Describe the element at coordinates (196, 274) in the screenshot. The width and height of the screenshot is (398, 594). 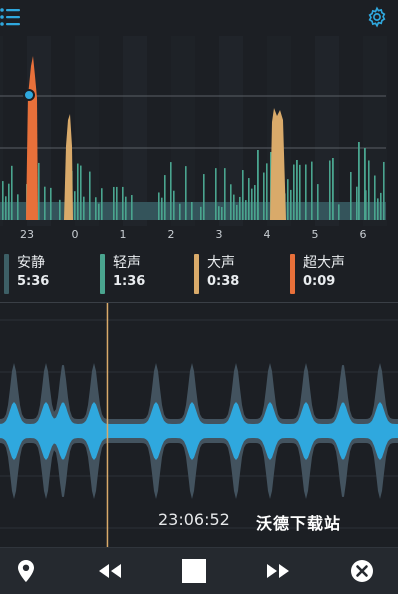
I see `legend-swatch-loud` at that location.